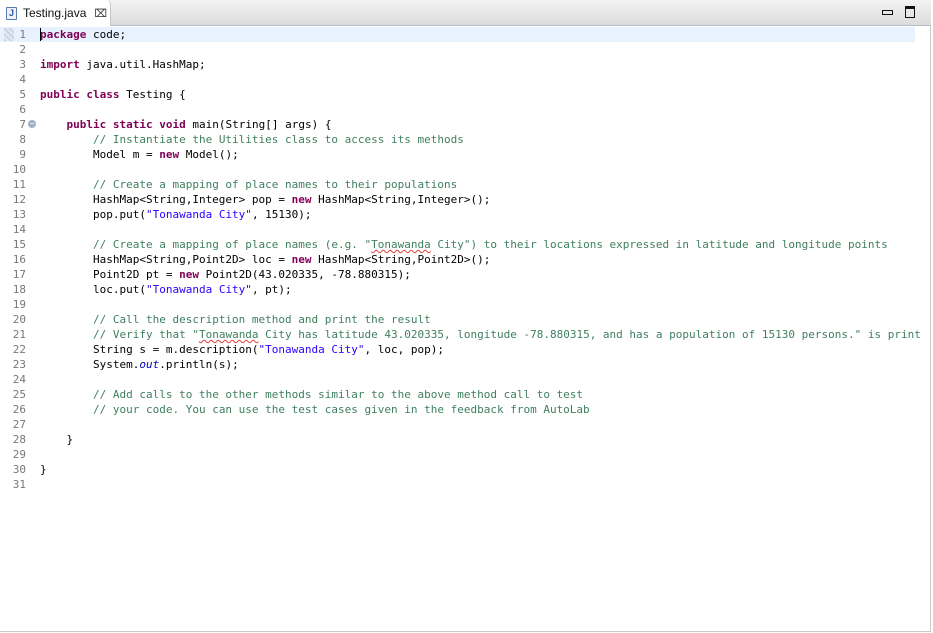  What do you see at coordinates (401, 244) in the screenshot?
I see `misspelled-word: Tonawanda` at bounding box center [401, 244].